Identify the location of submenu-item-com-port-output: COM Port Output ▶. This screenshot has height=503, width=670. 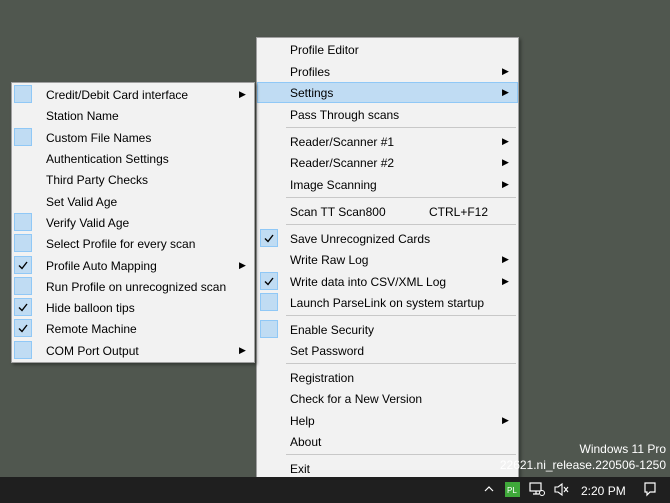
(133, 350).